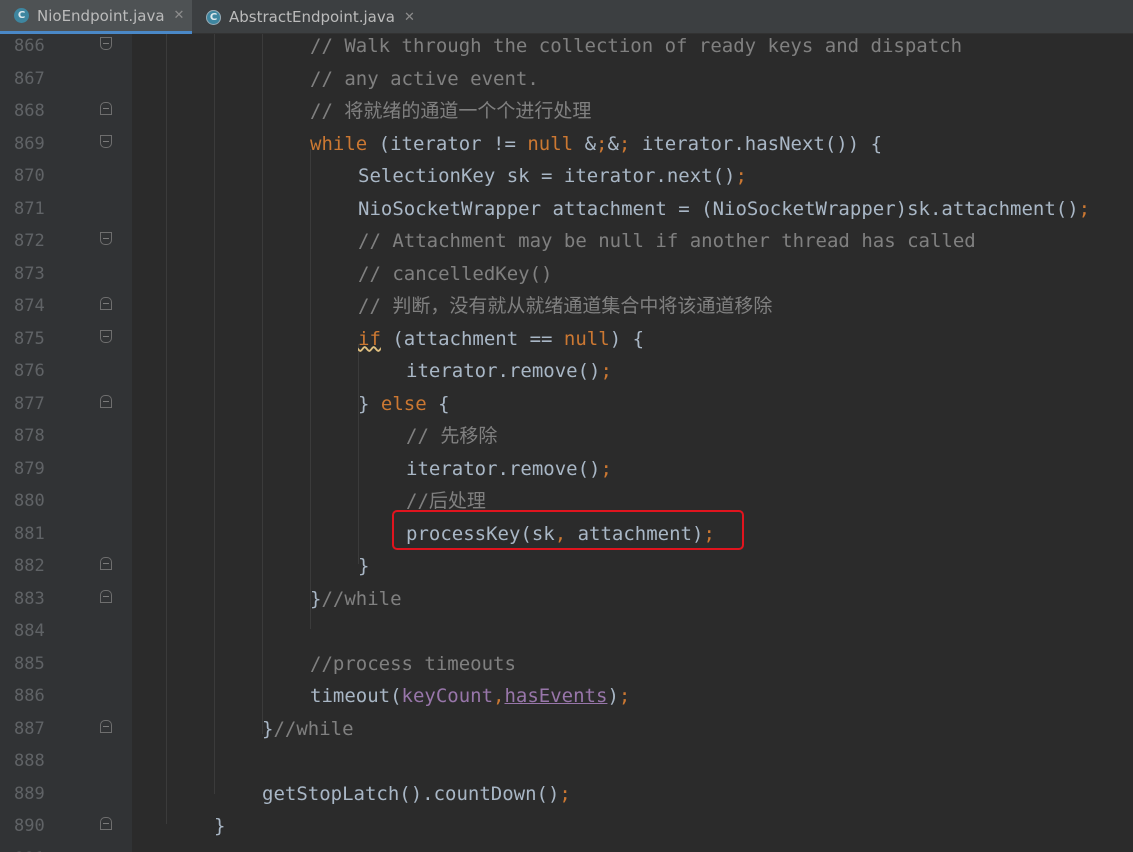 This screenshot has height=852, width=1133. I want to click on line-number: 888, so click(29, 761).